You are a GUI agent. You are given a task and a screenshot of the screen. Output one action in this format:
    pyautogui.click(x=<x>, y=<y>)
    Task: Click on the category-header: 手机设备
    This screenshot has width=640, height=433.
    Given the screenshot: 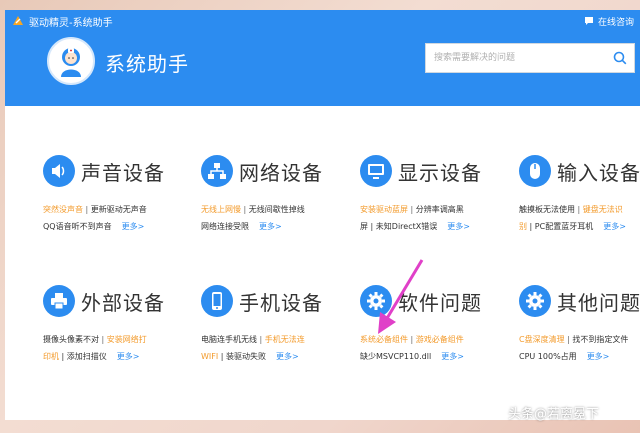 What is the action you would take?
    pyautogui.click(x=278, y=301)
    